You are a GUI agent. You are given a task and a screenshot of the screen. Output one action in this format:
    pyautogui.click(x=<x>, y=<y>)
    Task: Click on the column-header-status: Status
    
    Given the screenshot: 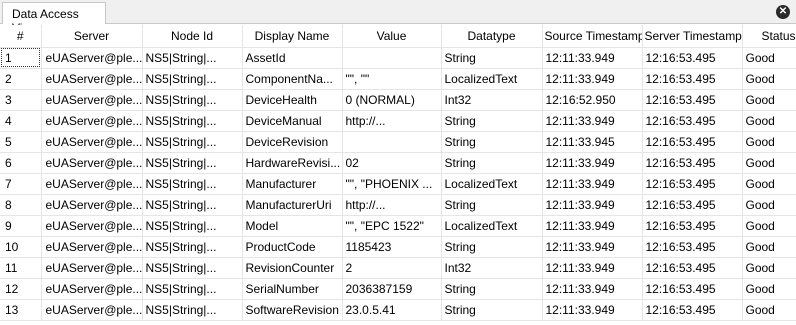 What is the action you would take?
    pyautogui.click(x=769, y=36)
    